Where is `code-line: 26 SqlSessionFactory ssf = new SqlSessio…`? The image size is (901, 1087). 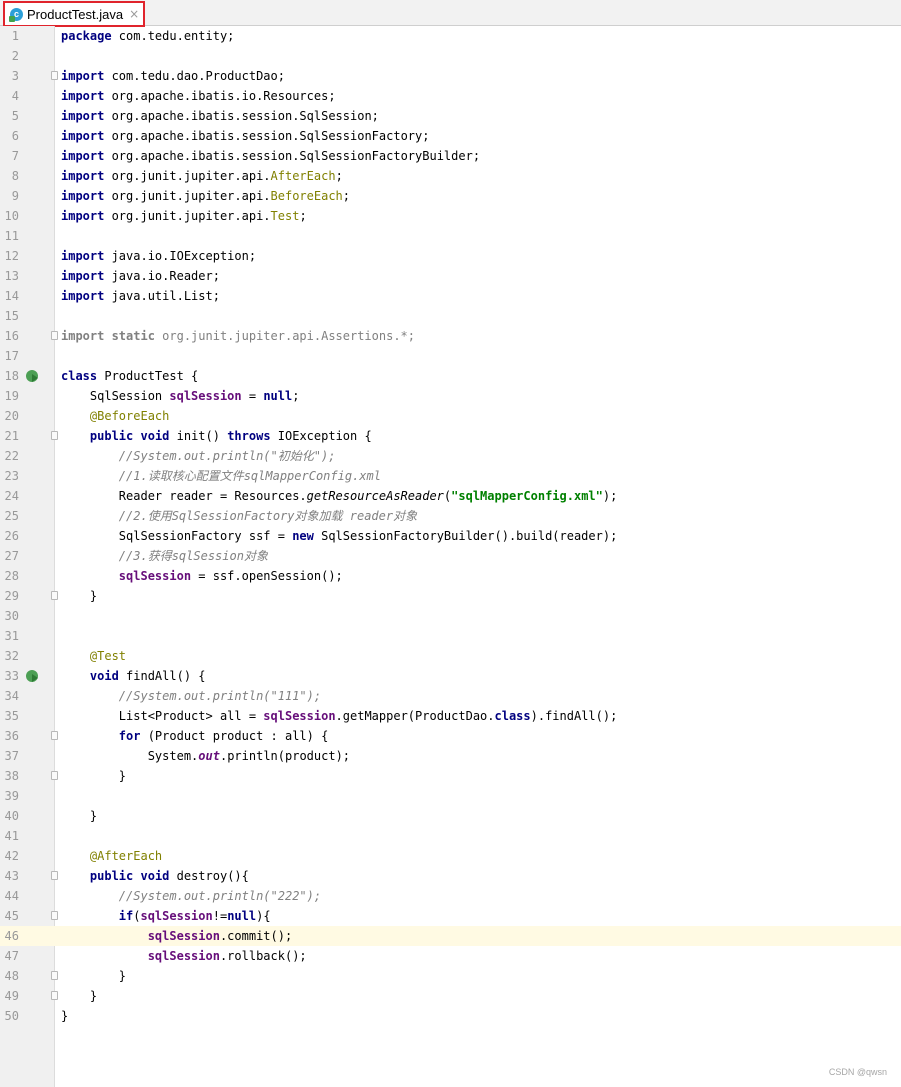 code-line: 26 SqlSessionFactory ssf = new SqlSessio… is located at coordinates (450, 536).